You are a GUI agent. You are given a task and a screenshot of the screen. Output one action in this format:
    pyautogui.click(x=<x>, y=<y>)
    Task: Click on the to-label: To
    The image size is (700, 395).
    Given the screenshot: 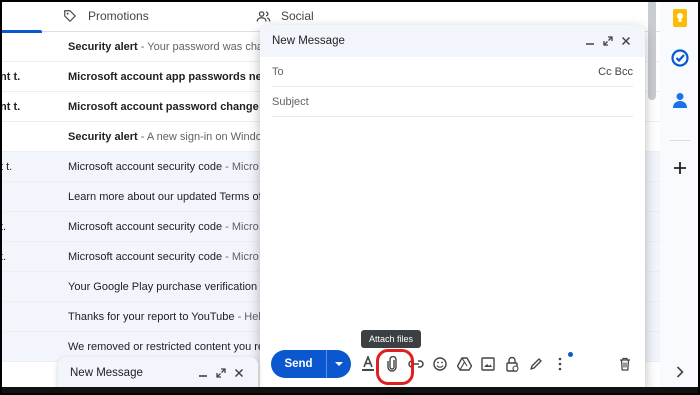 What is the action you would take?
    pyautogui.click(x=278, y=71)
    